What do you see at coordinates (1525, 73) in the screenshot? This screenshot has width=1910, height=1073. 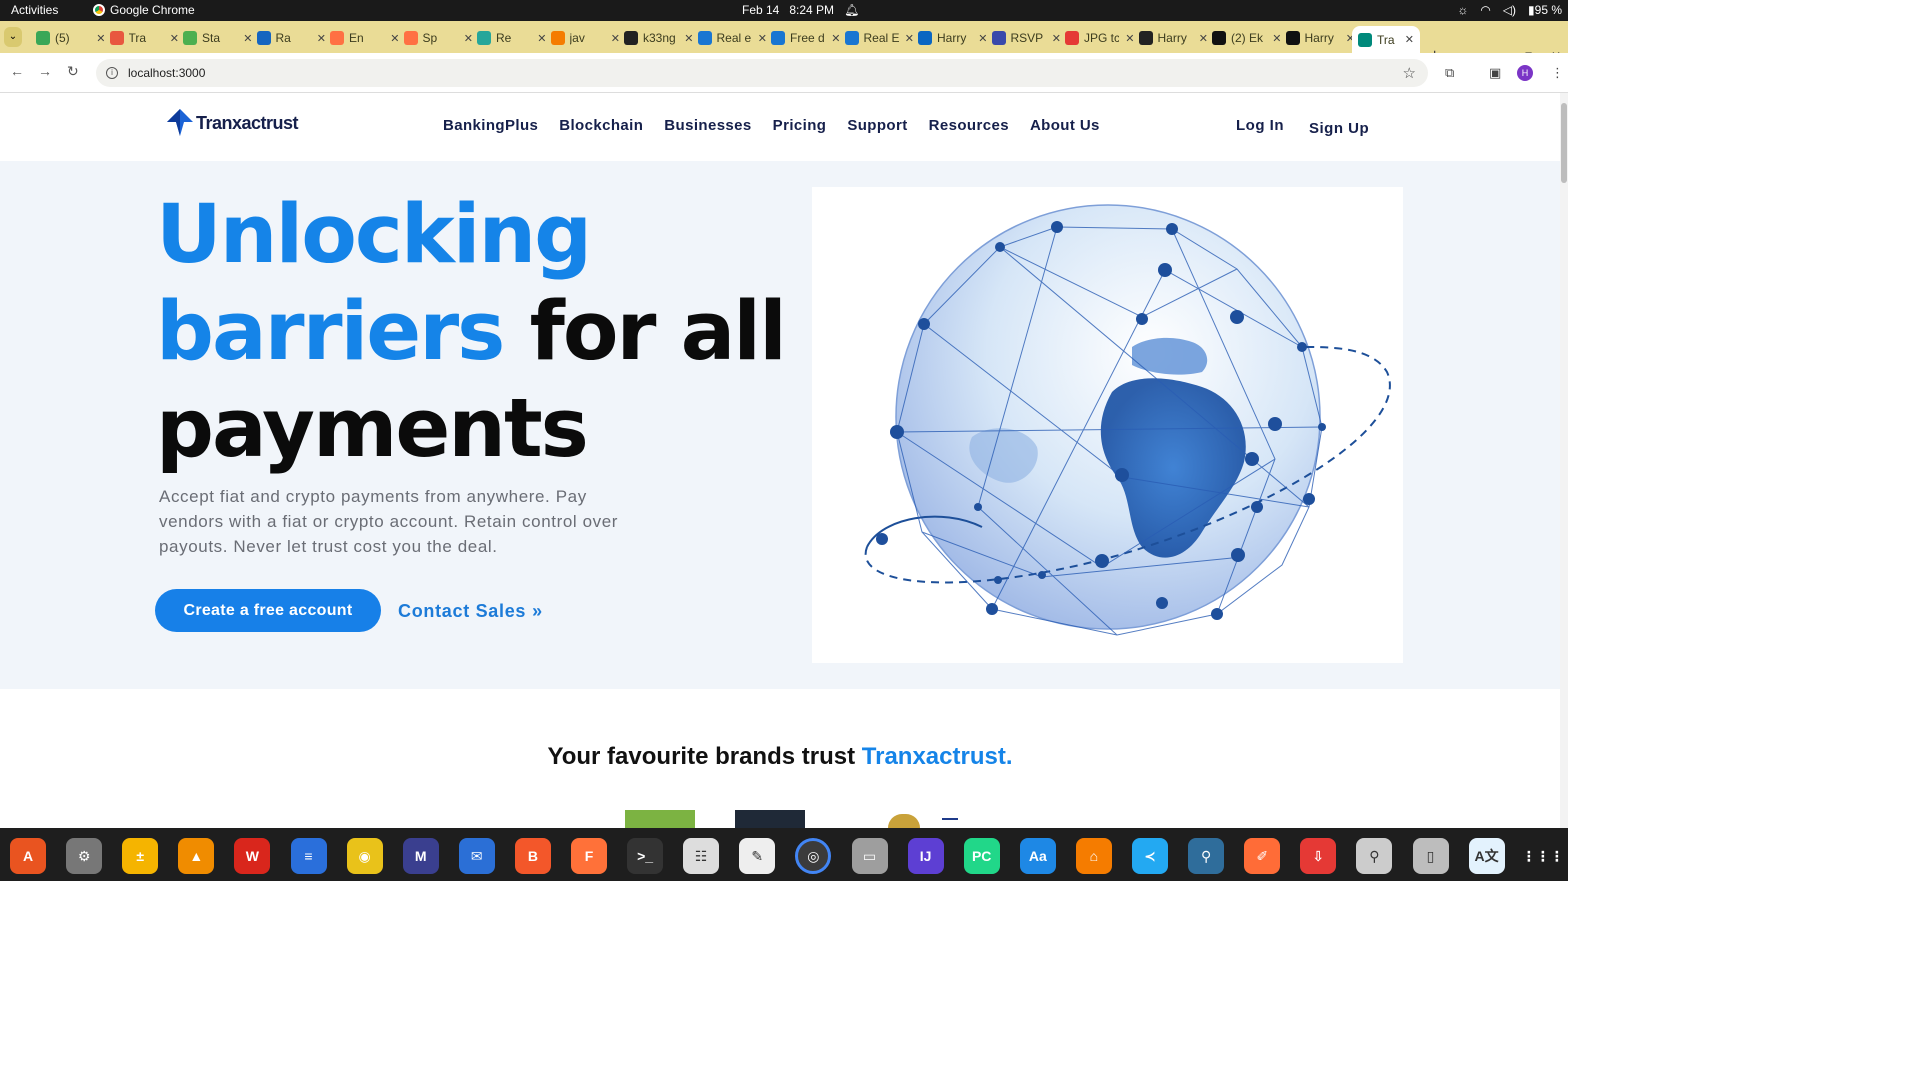 I see `profile-avatar: H` at bounding box center [1525, 73].